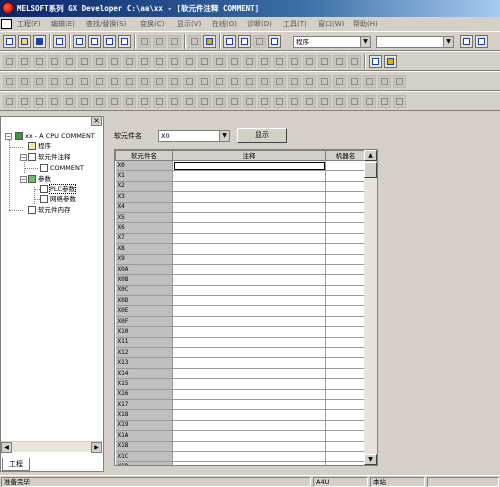  I want to click on table-row: X5, so click(240, 218).